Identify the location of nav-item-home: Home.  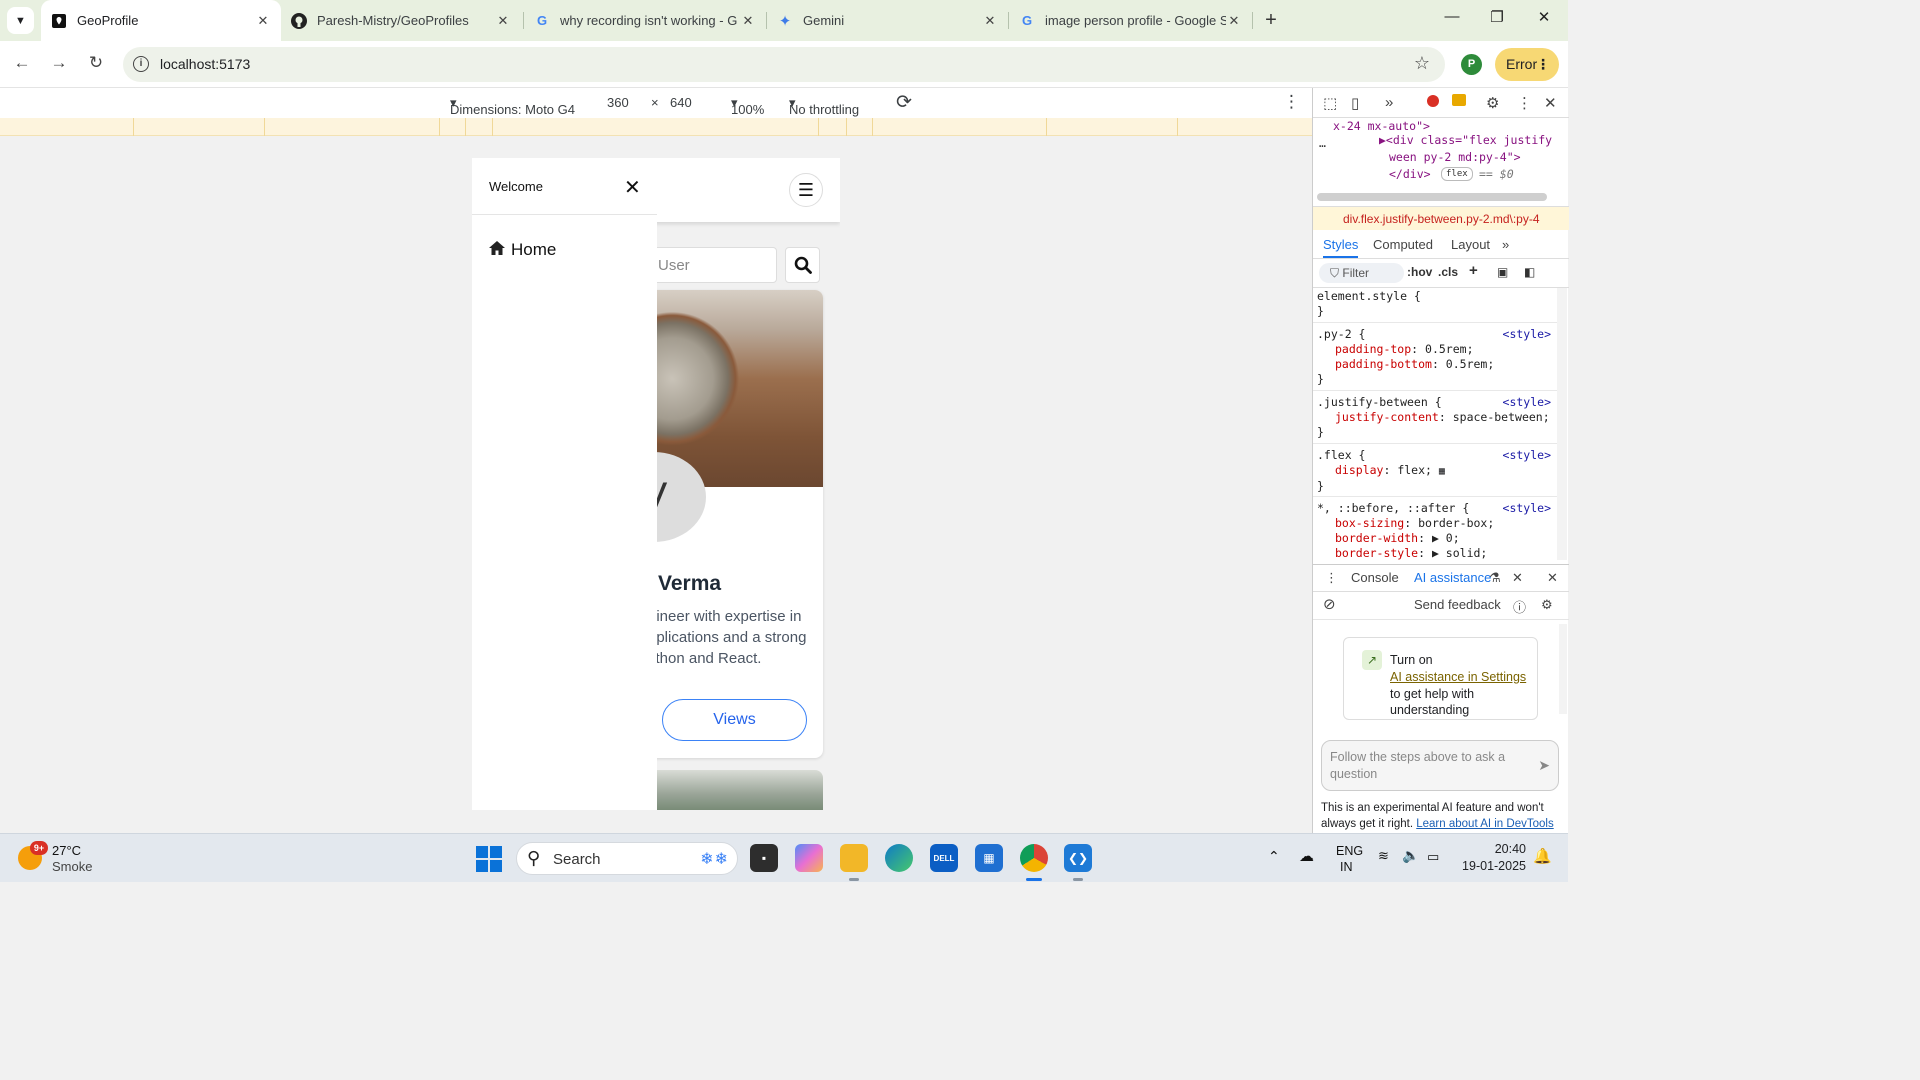
(522, 250).